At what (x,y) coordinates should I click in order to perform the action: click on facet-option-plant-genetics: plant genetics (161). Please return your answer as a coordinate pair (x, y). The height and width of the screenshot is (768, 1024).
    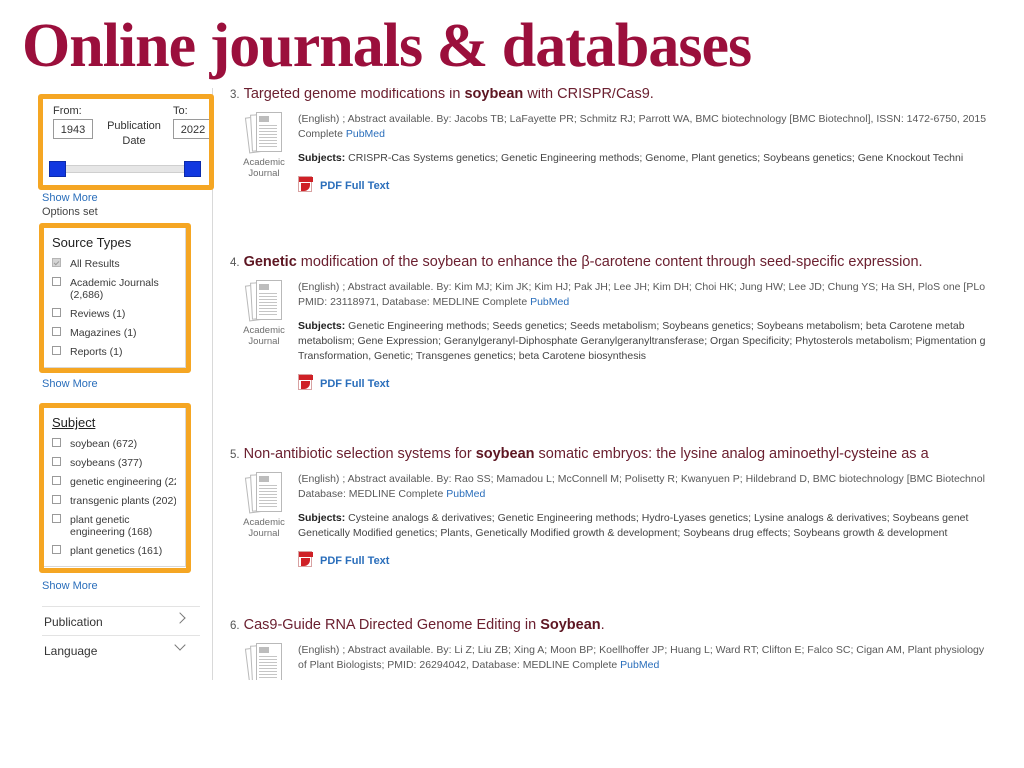
    Looking at the image, I should click on (114, 551).